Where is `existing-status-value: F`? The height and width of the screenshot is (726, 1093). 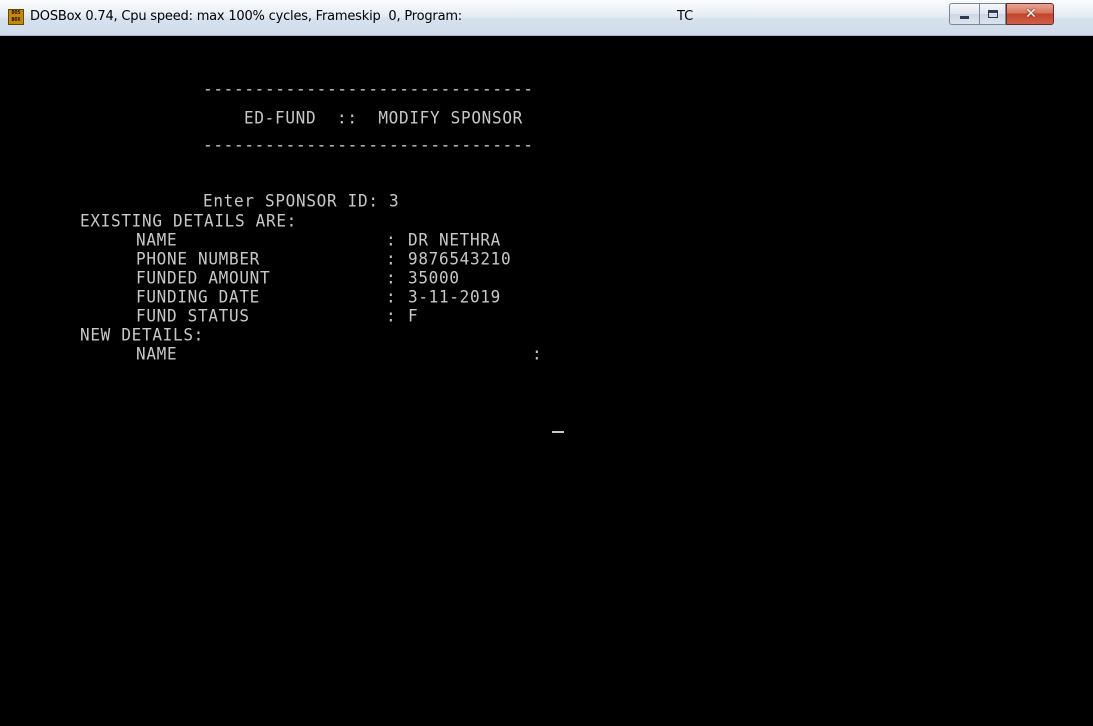
existing-status-value: F is located at coordinates (413, 315).